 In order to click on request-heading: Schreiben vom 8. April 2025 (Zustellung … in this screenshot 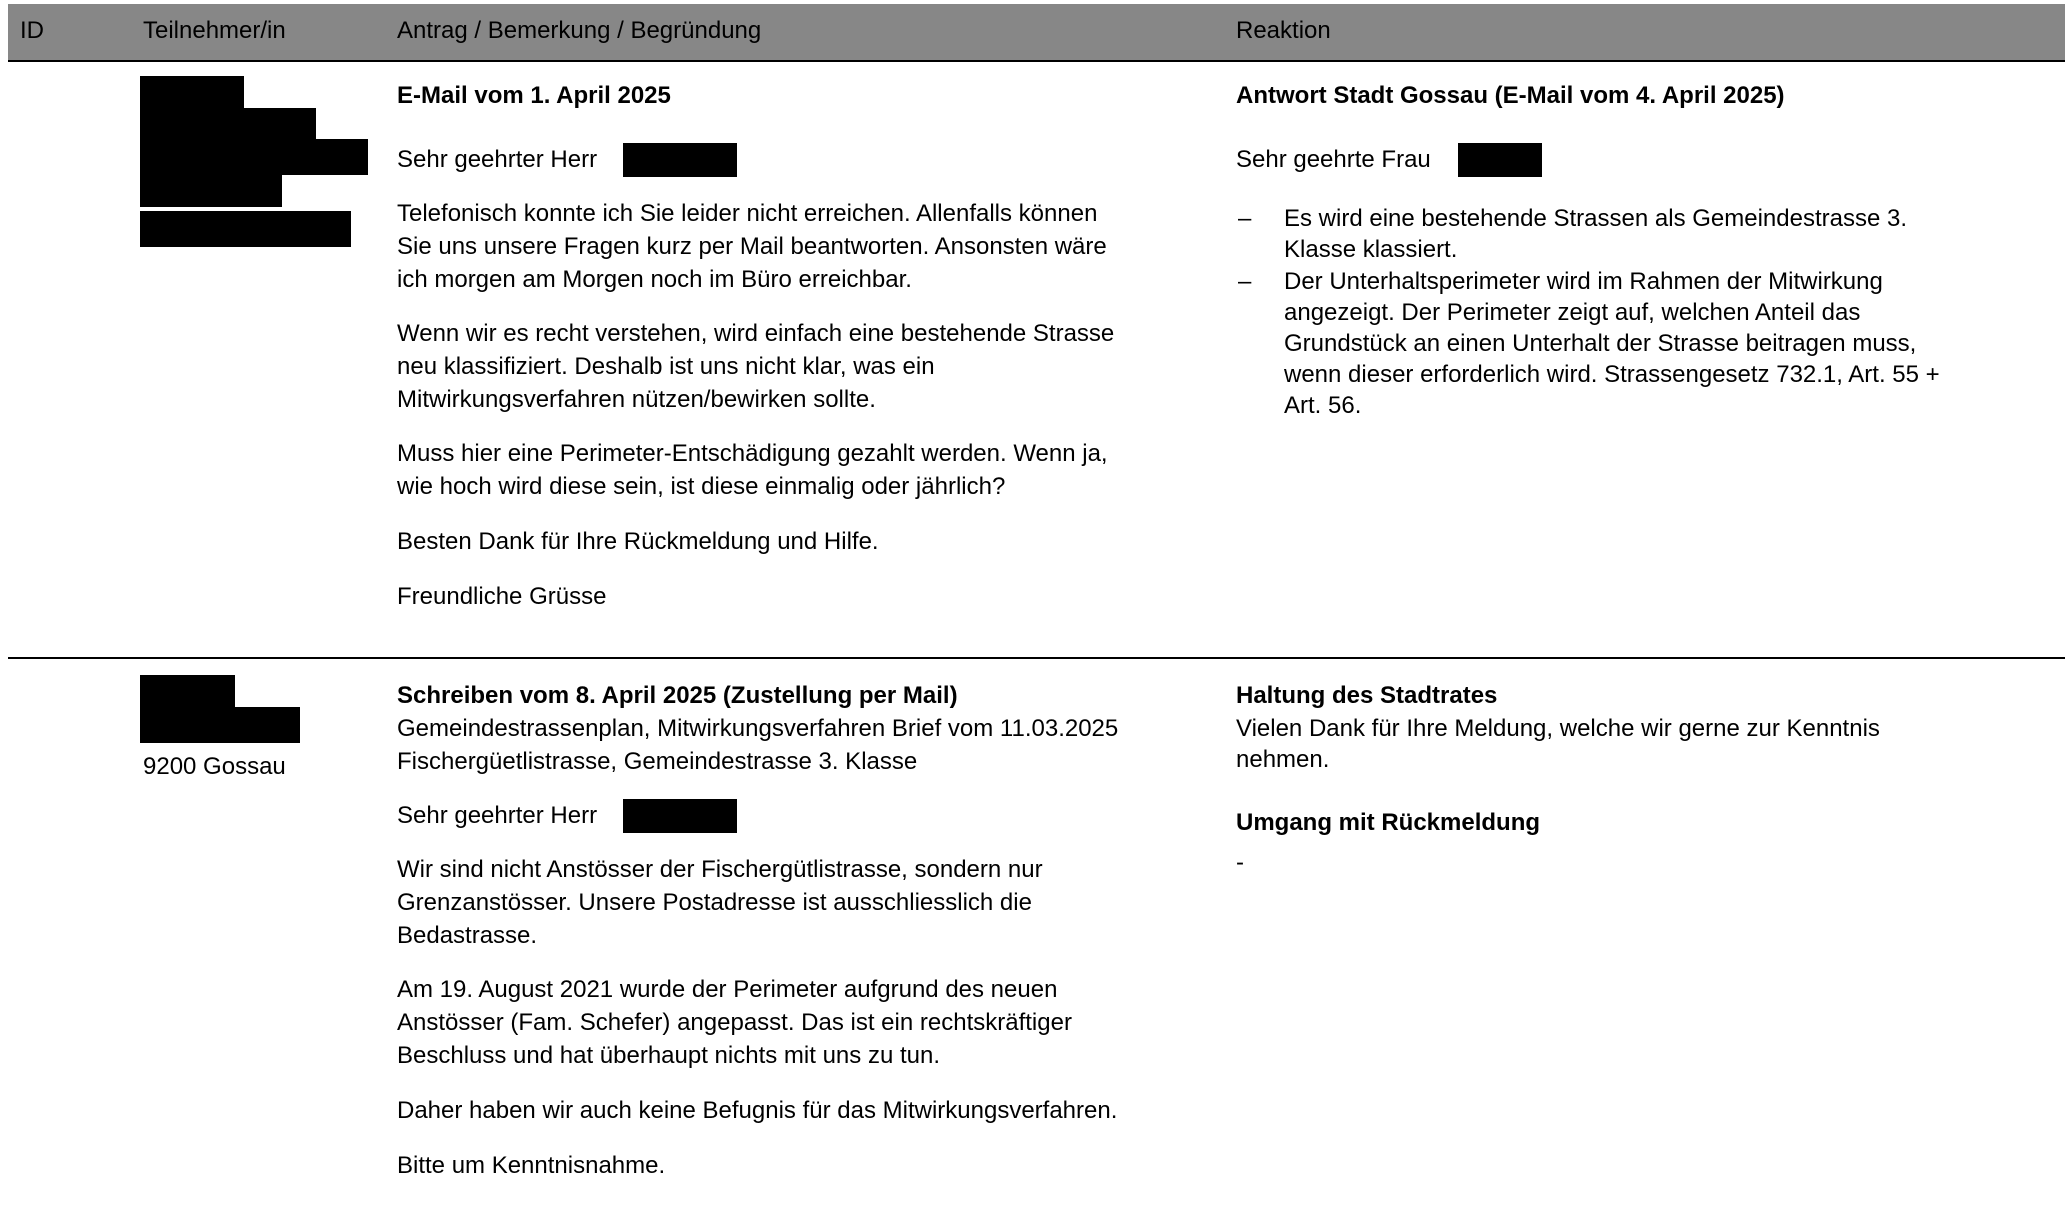, I will do `click(677, 695)`.